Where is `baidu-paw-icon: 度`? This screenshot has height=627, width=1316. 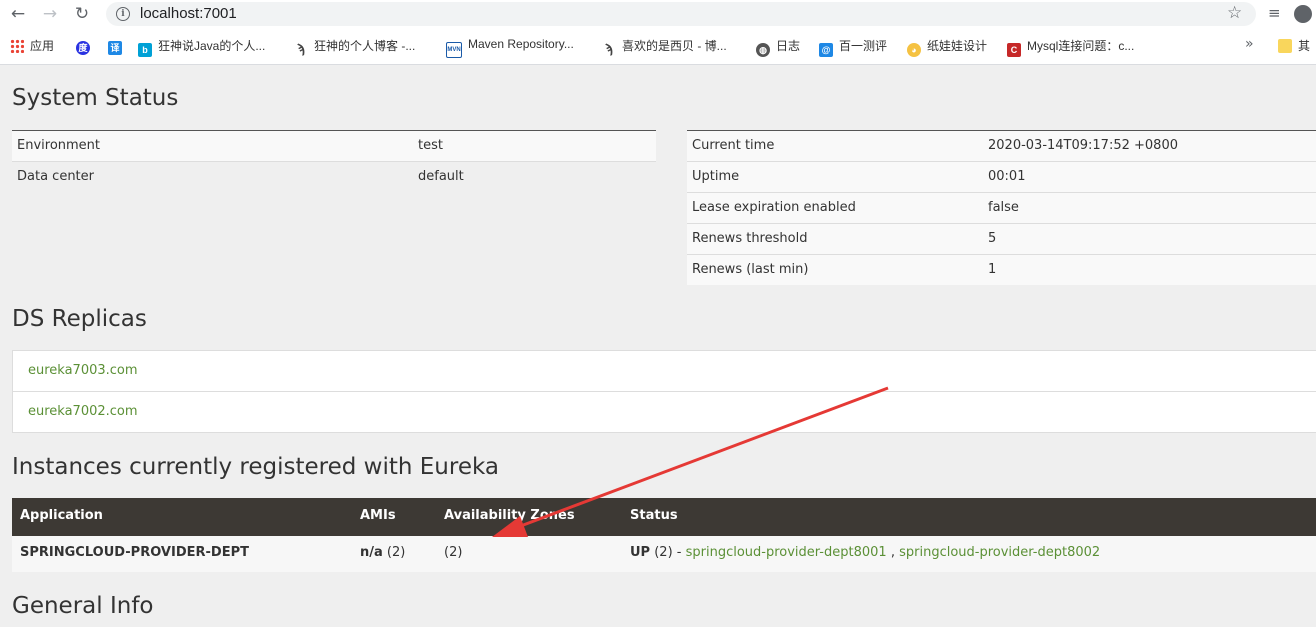
baidu-paw-icon: 度 is located at coordinates (83, 48).